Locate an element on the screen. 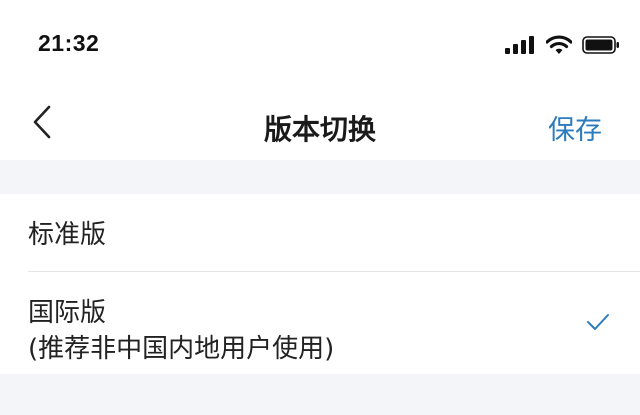  page-title: 版本切换 is located at coordinates (319, 129).